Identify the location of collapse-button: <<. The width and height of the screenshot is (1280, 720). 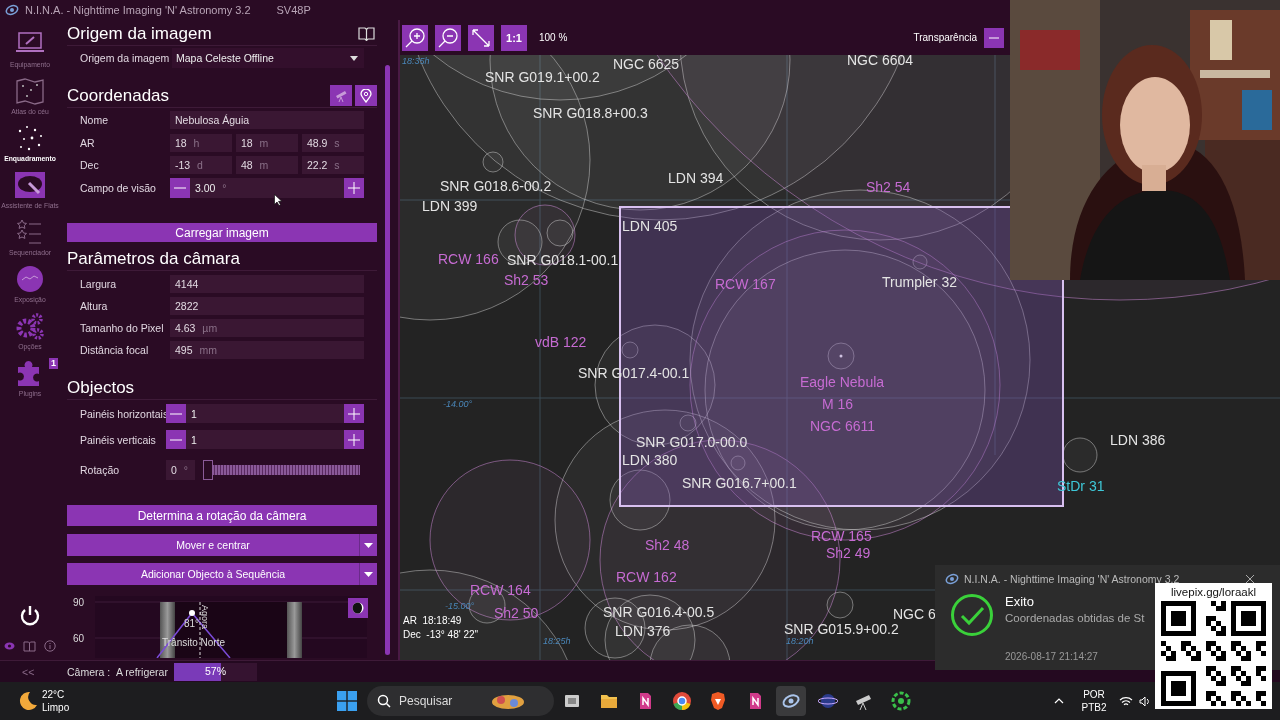
(33, 671).